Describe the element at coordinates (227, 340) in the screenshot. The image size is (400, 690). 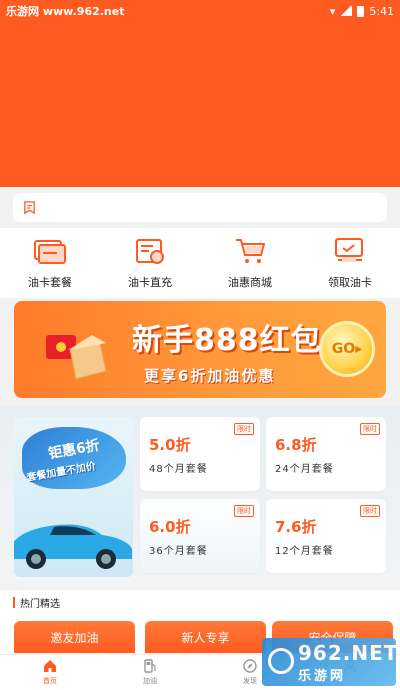
I see `banner-title: 新手888红包` at that location.